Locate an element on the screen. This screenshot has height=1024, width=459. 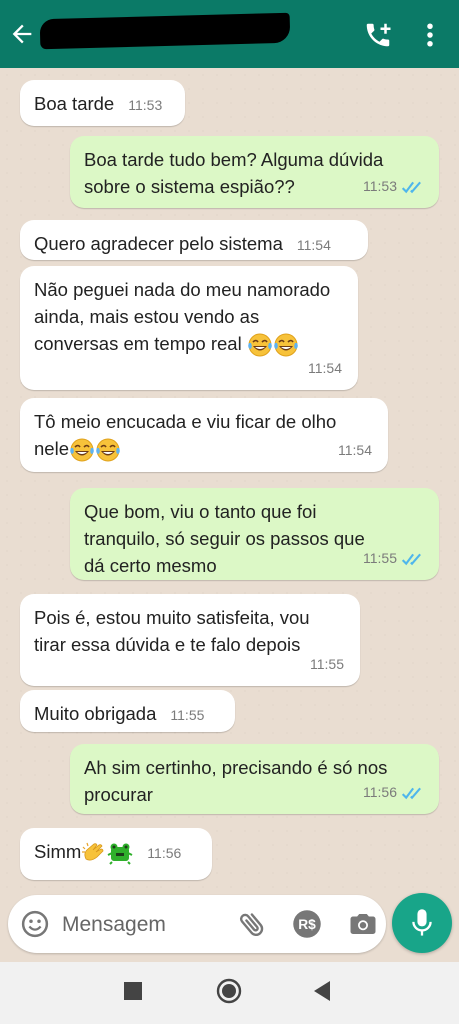
message-text: Muito obrigada is located at coordinates (95, 713).